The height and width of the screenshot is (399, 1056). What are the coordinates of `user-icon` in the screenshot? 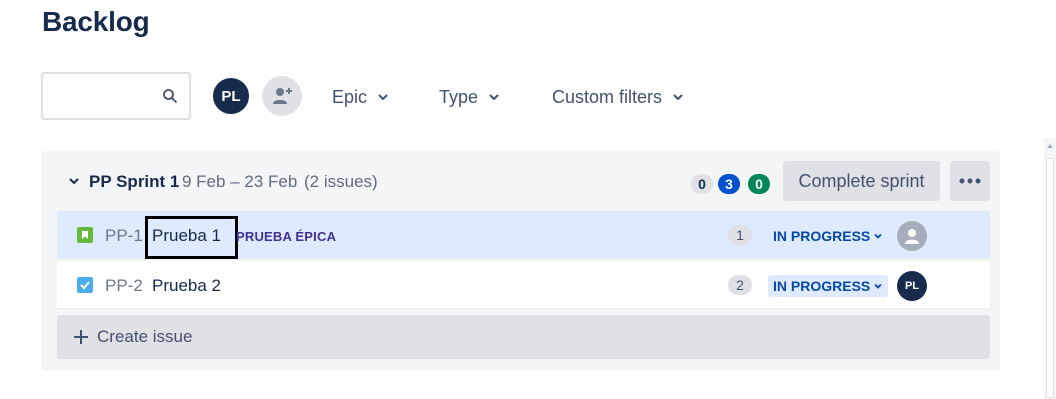 It's located at (912, 236).